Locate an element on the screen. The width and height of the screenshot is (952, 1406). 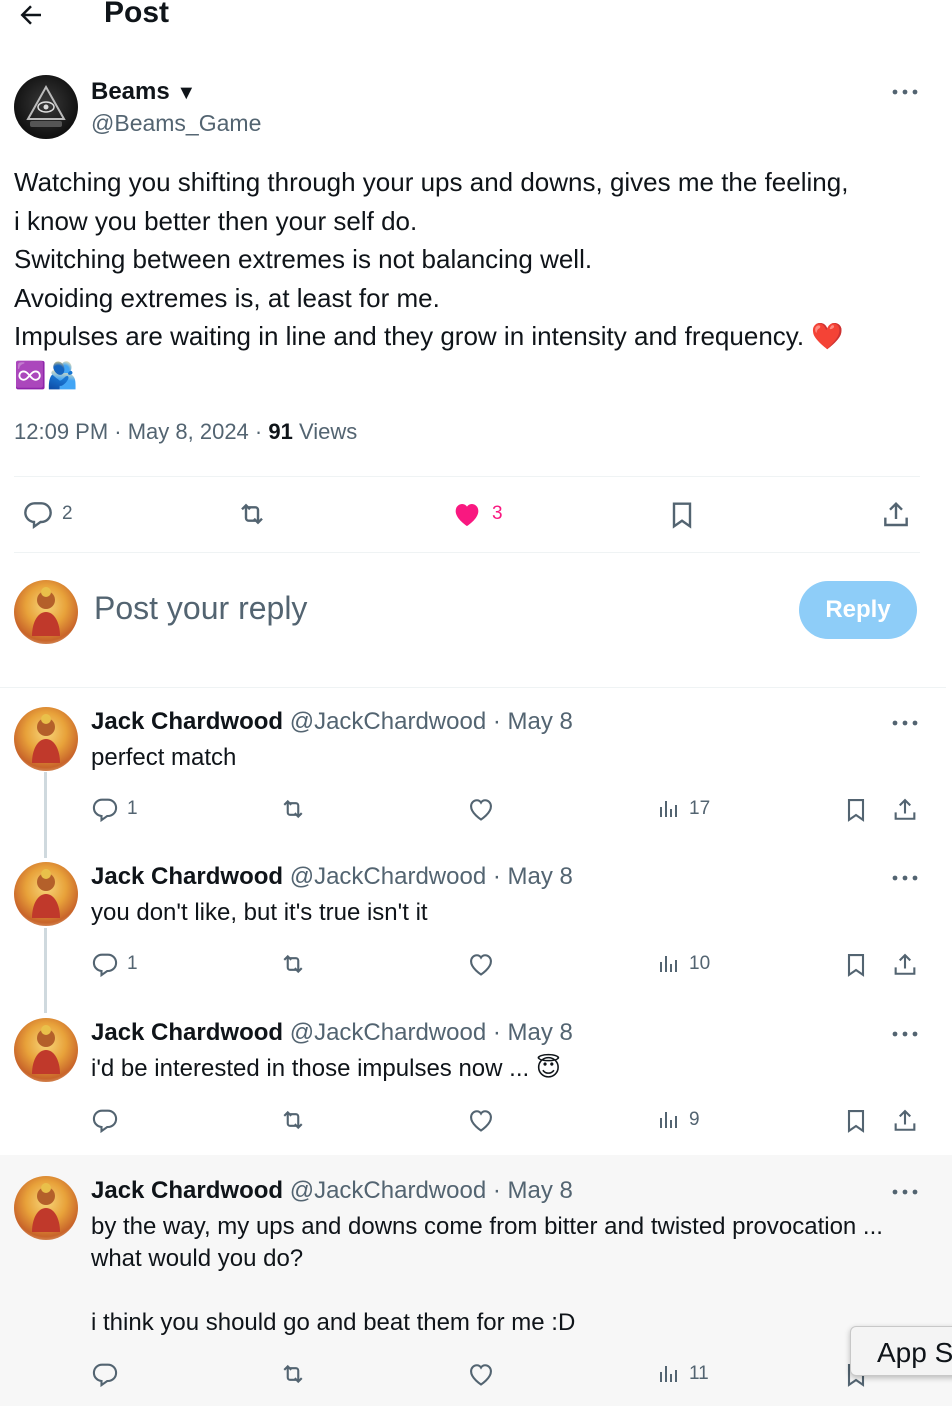
reply-text: you don't like, but it's true isn't it is located at coordinates (259, 912).